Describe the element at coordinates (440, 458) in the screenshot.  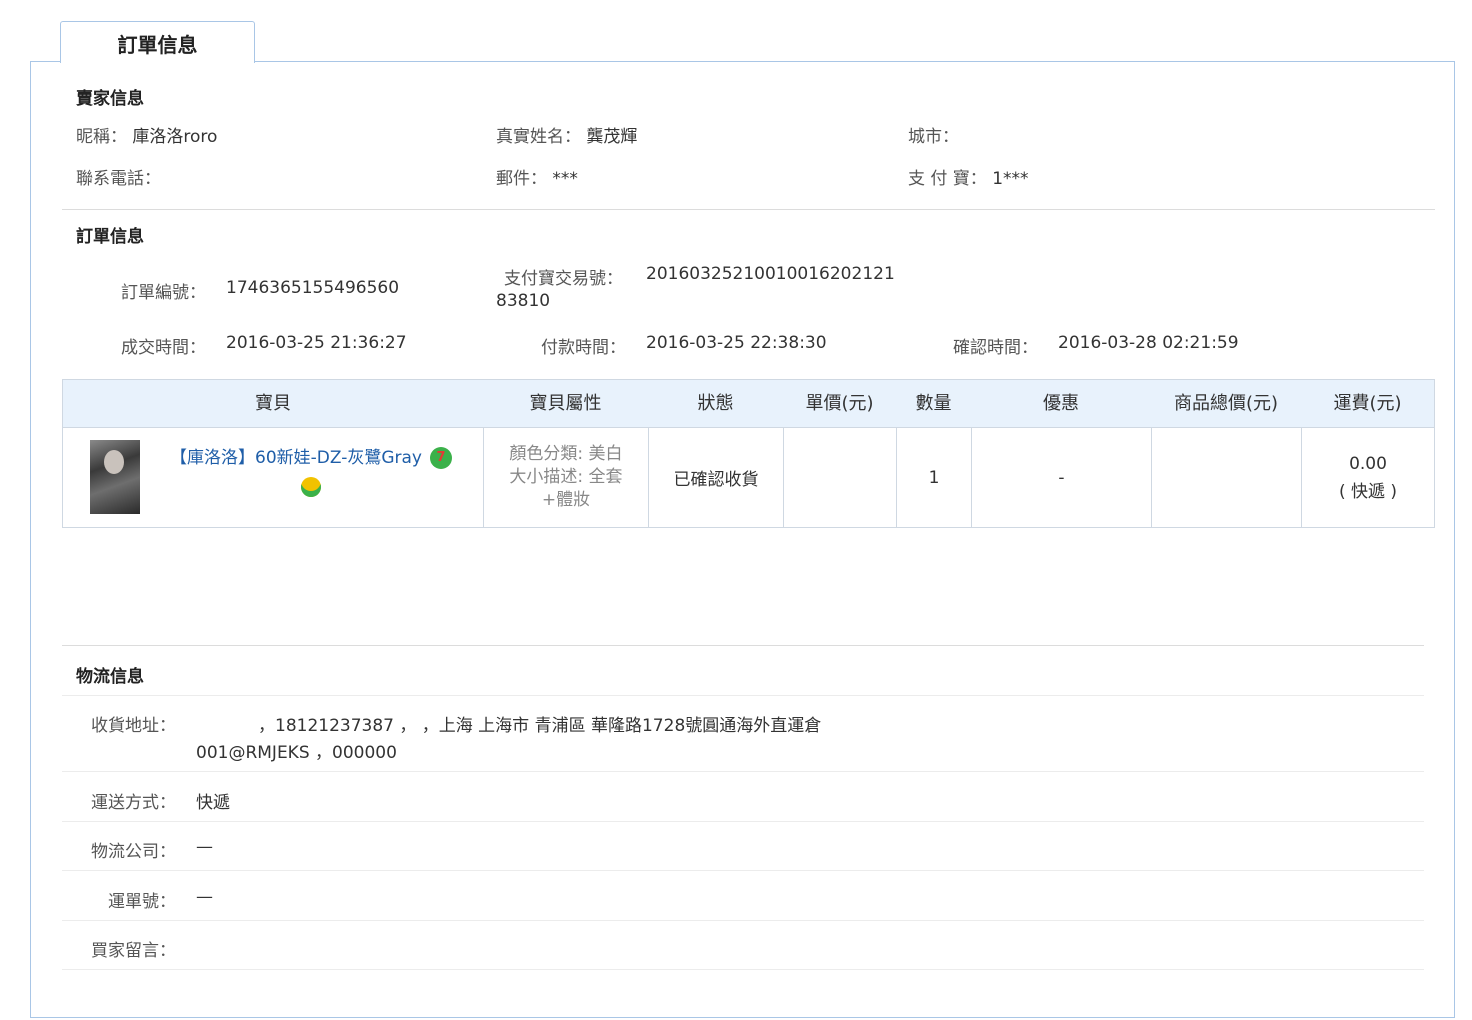
I see `seven-day-return-icon: 7` at that location.